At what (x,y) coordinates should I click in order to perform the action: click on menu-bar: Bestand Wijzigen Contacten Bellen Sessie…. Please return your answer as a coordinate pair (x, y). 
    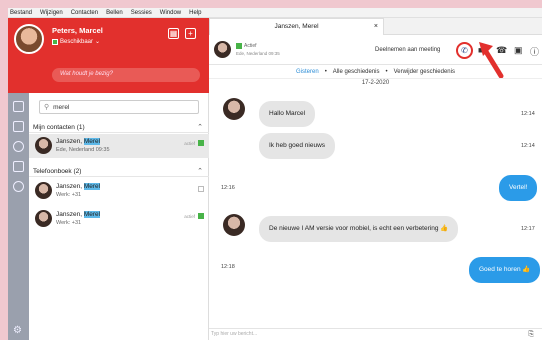
    Looking at the image, I should click on (275, 13).